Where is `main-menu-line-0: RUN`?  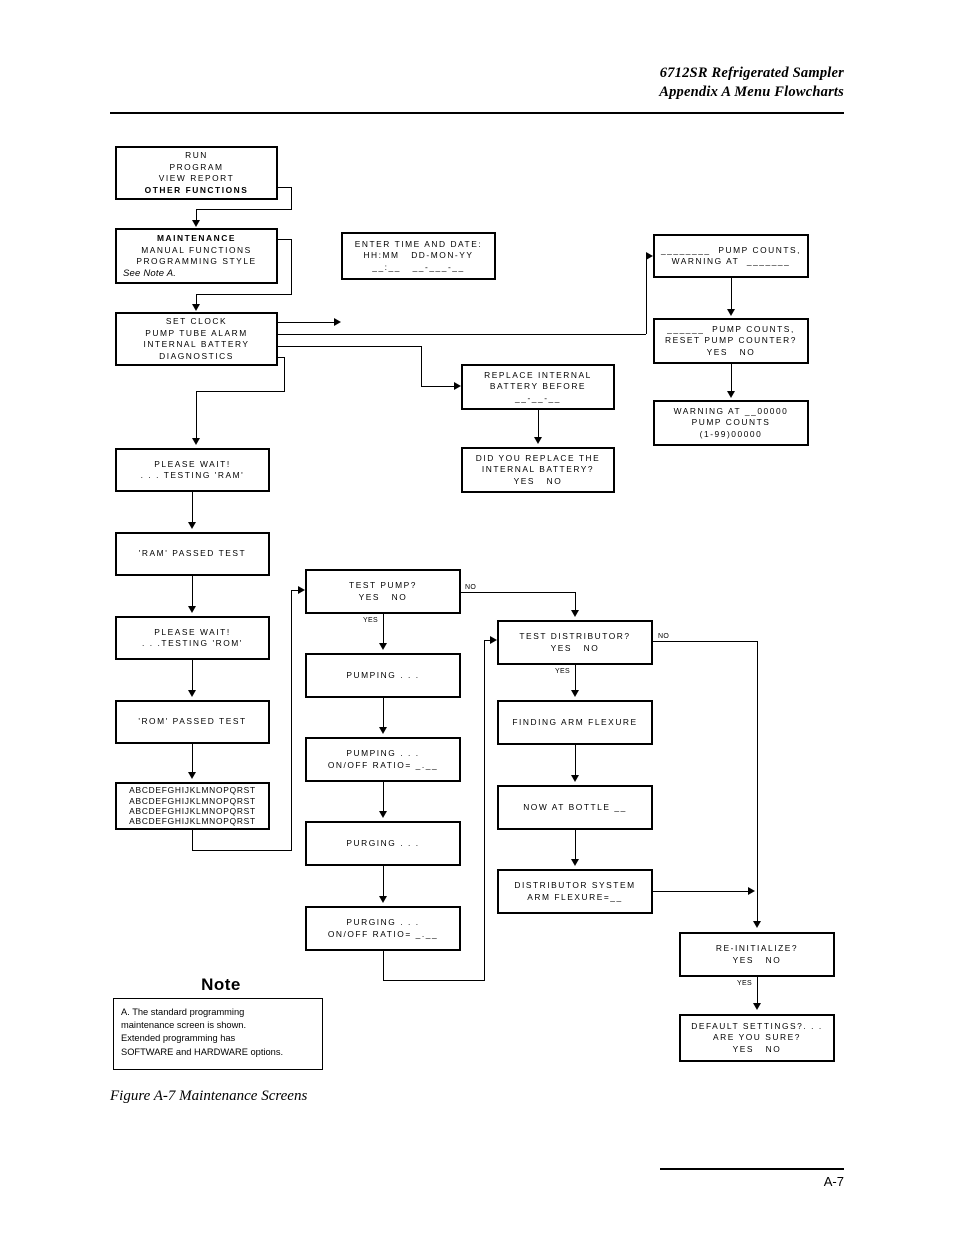 main-menu-line-0: RUN is located at coordinates (196, 155).